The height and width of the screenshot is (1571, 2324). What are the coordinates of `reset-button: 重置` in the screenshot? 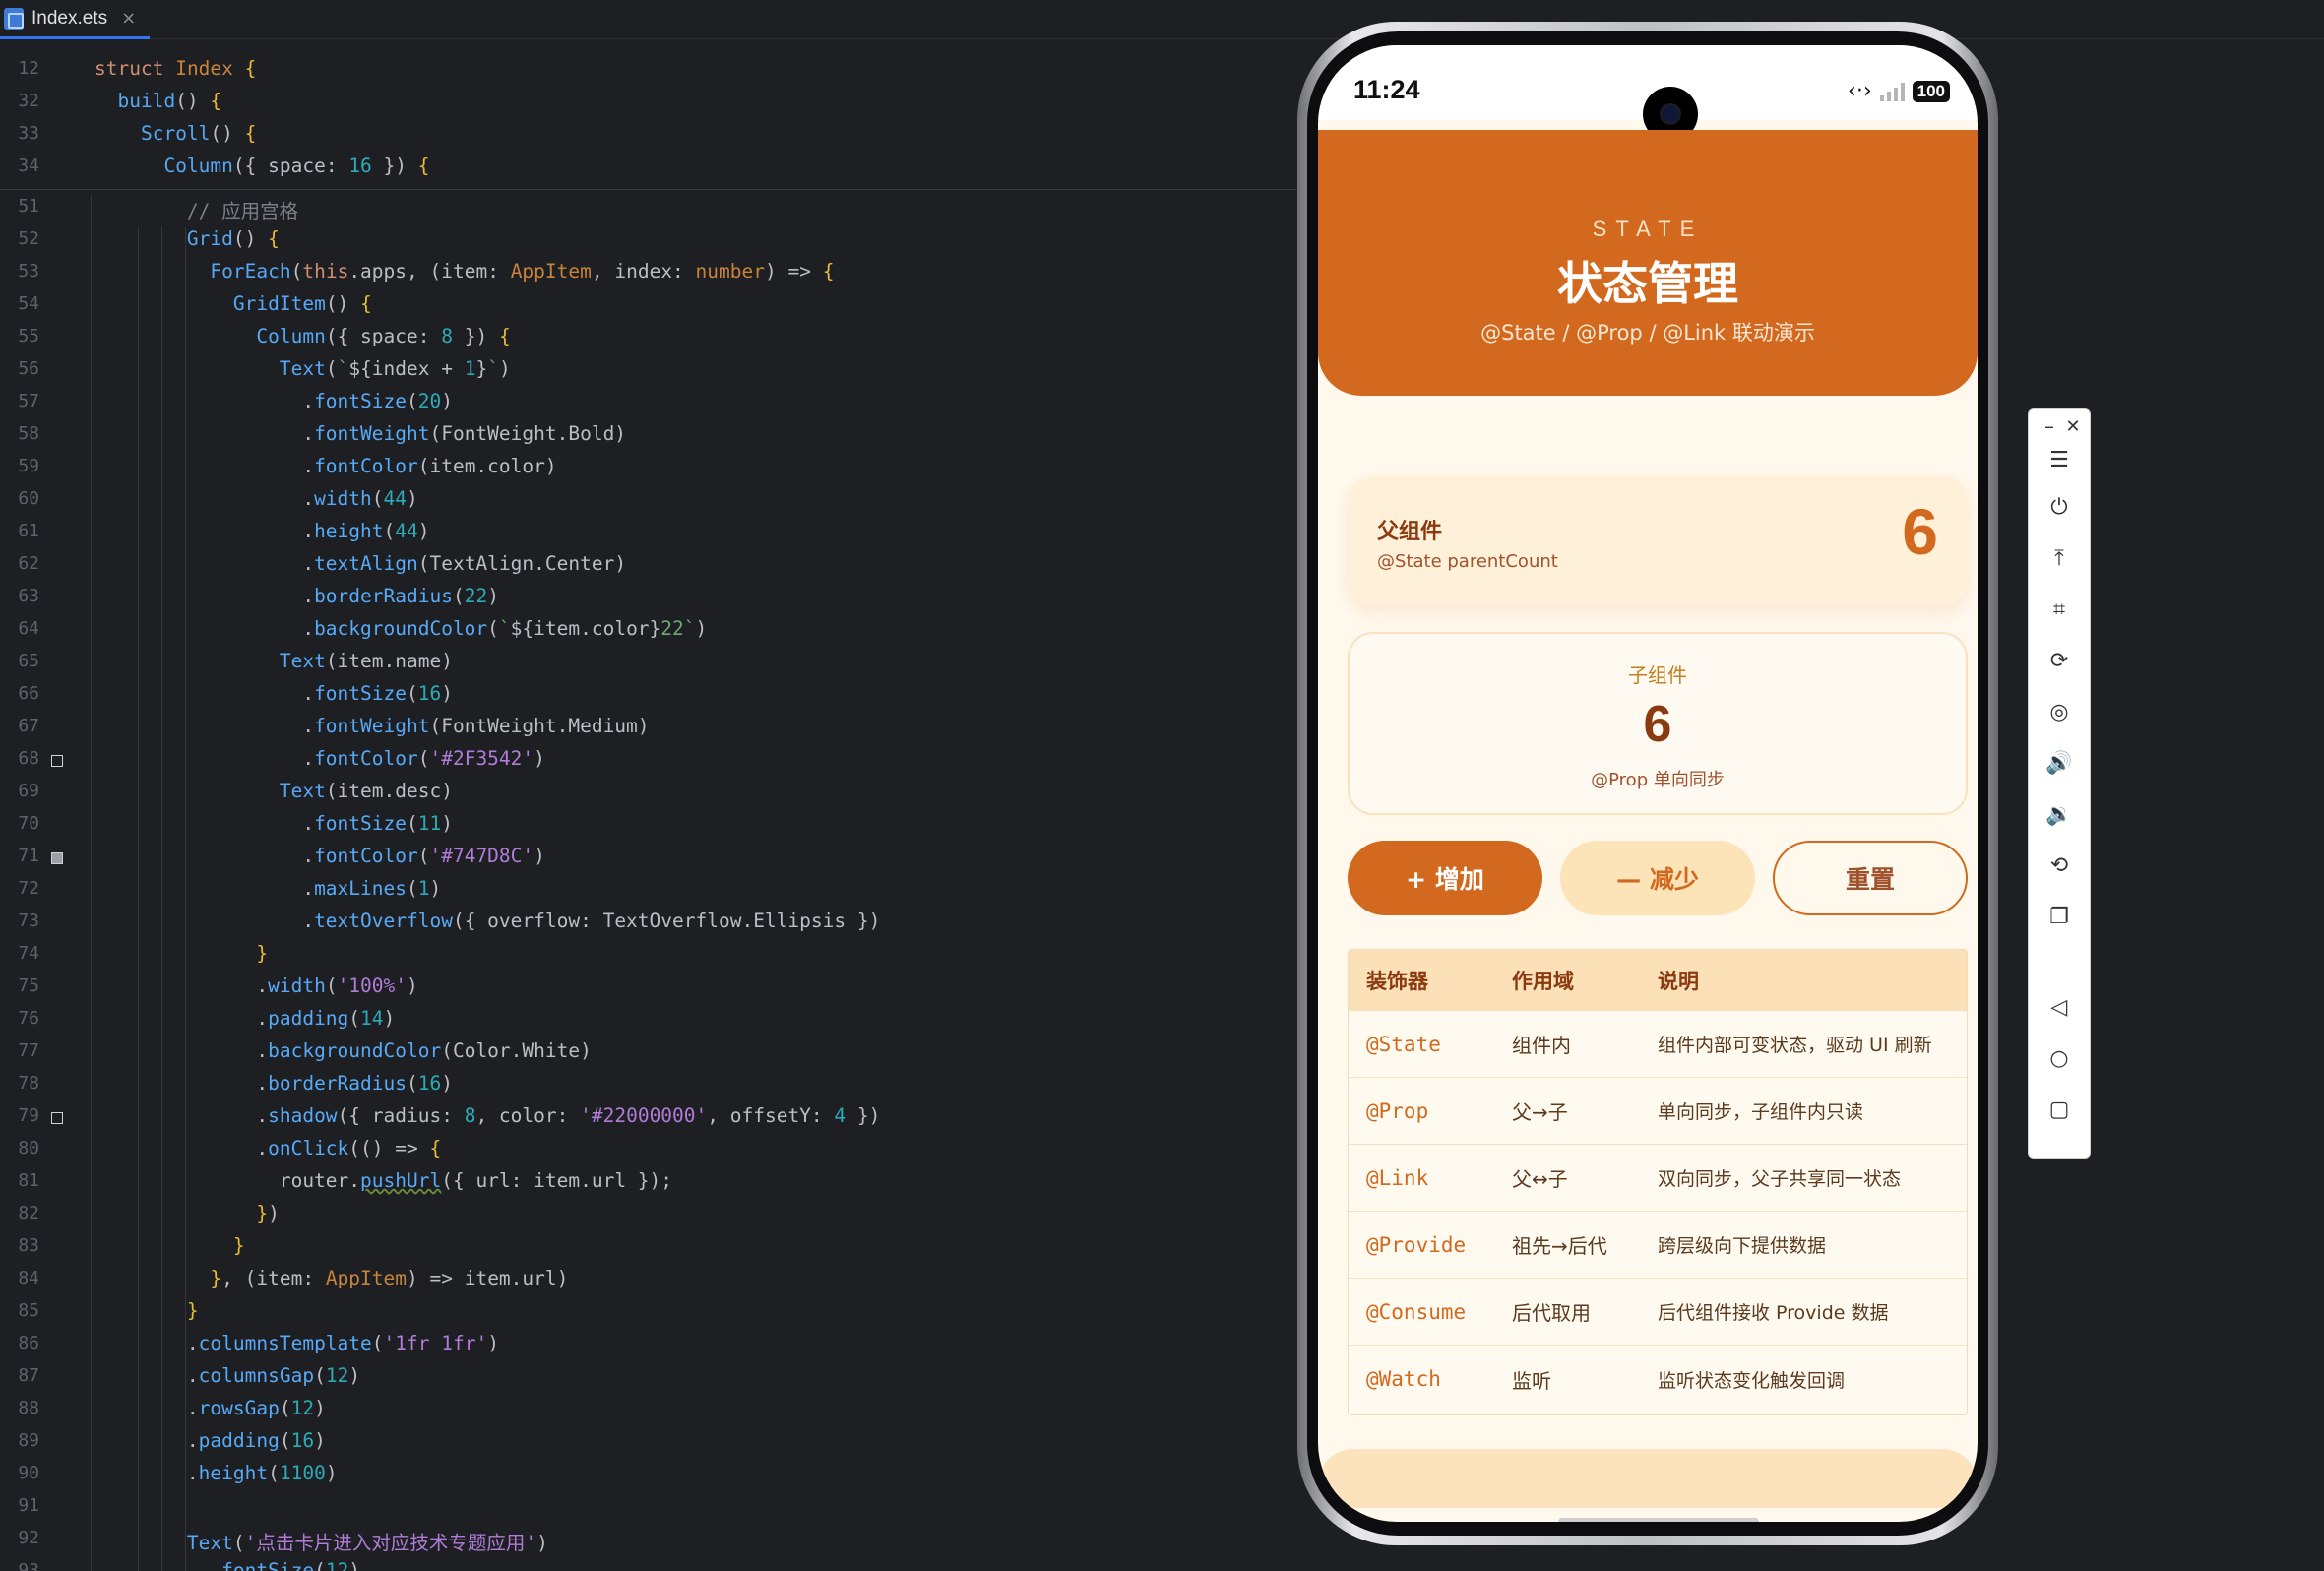 It's located at (1870, 878).